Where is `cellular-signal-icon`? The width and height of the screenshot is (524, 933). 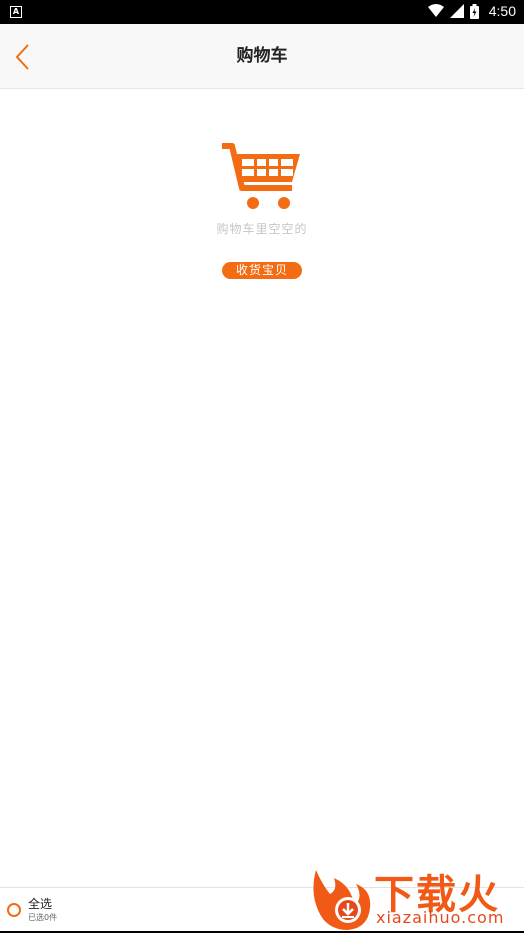
cellular-signal-icon is located at coordinates (456, 11).